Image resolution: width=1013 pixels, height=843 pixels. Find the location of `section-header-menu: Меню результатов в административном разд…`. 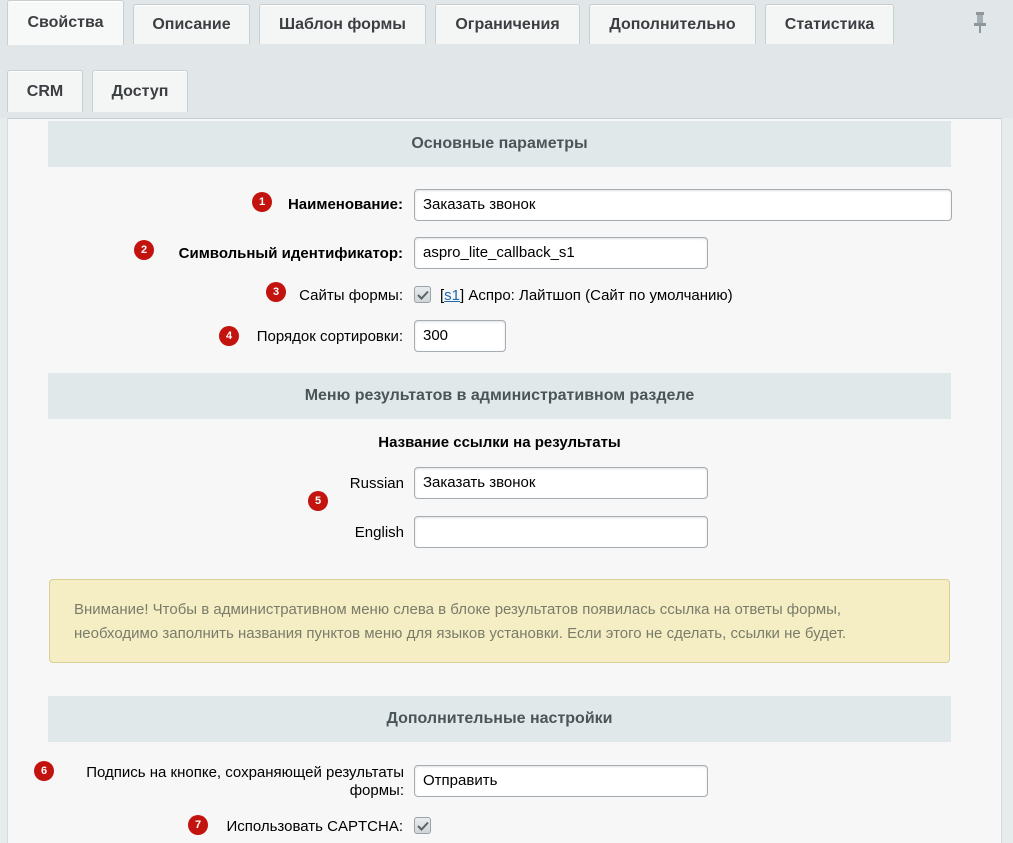

section-header-menu: Меню результатов в административном разд… is located at coordinates (499, 396).